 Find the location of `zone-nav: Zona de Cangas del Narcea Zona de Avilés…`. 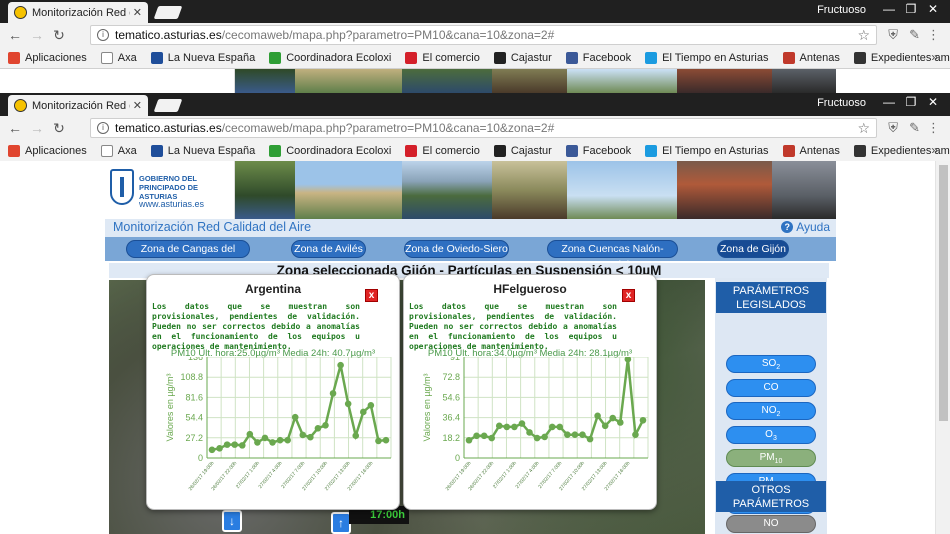

zone-nav: Zona de Cangas del Narcea Zona de Avilés… is located at coordinates (470, 254).